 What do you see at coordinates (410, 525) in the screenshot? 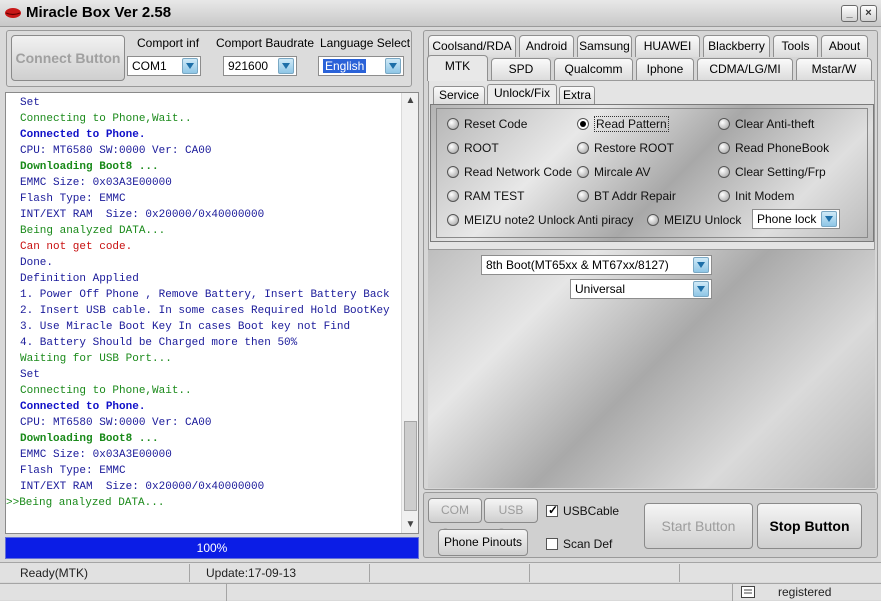
I see `scroll-down-icon: ▼` at bounding box center [410, 525].